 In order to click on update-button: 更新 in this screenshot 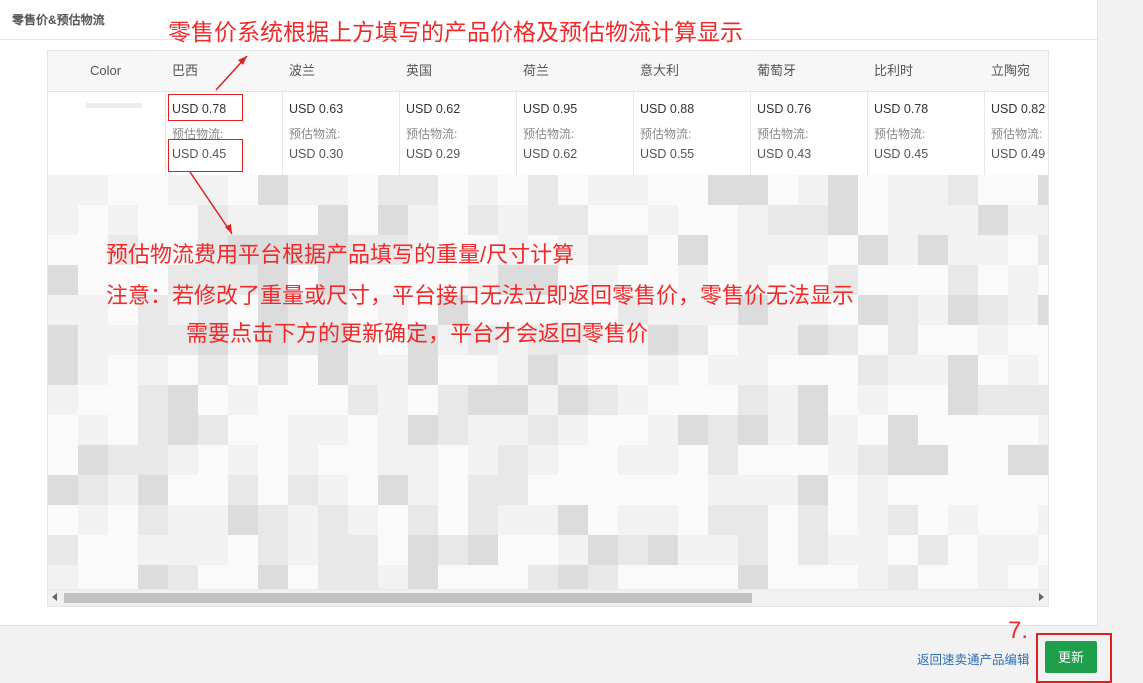, I will do `click(1071, 657)`.